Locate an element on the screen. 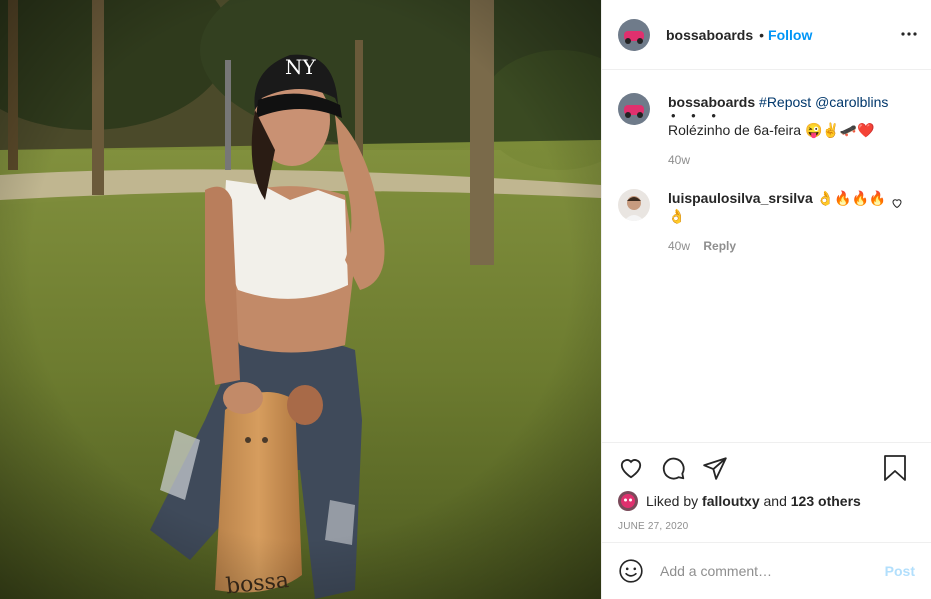 This screenshot has width=931, height=599. comment-meta: 40w Reply is located at coordinates (783, 246).